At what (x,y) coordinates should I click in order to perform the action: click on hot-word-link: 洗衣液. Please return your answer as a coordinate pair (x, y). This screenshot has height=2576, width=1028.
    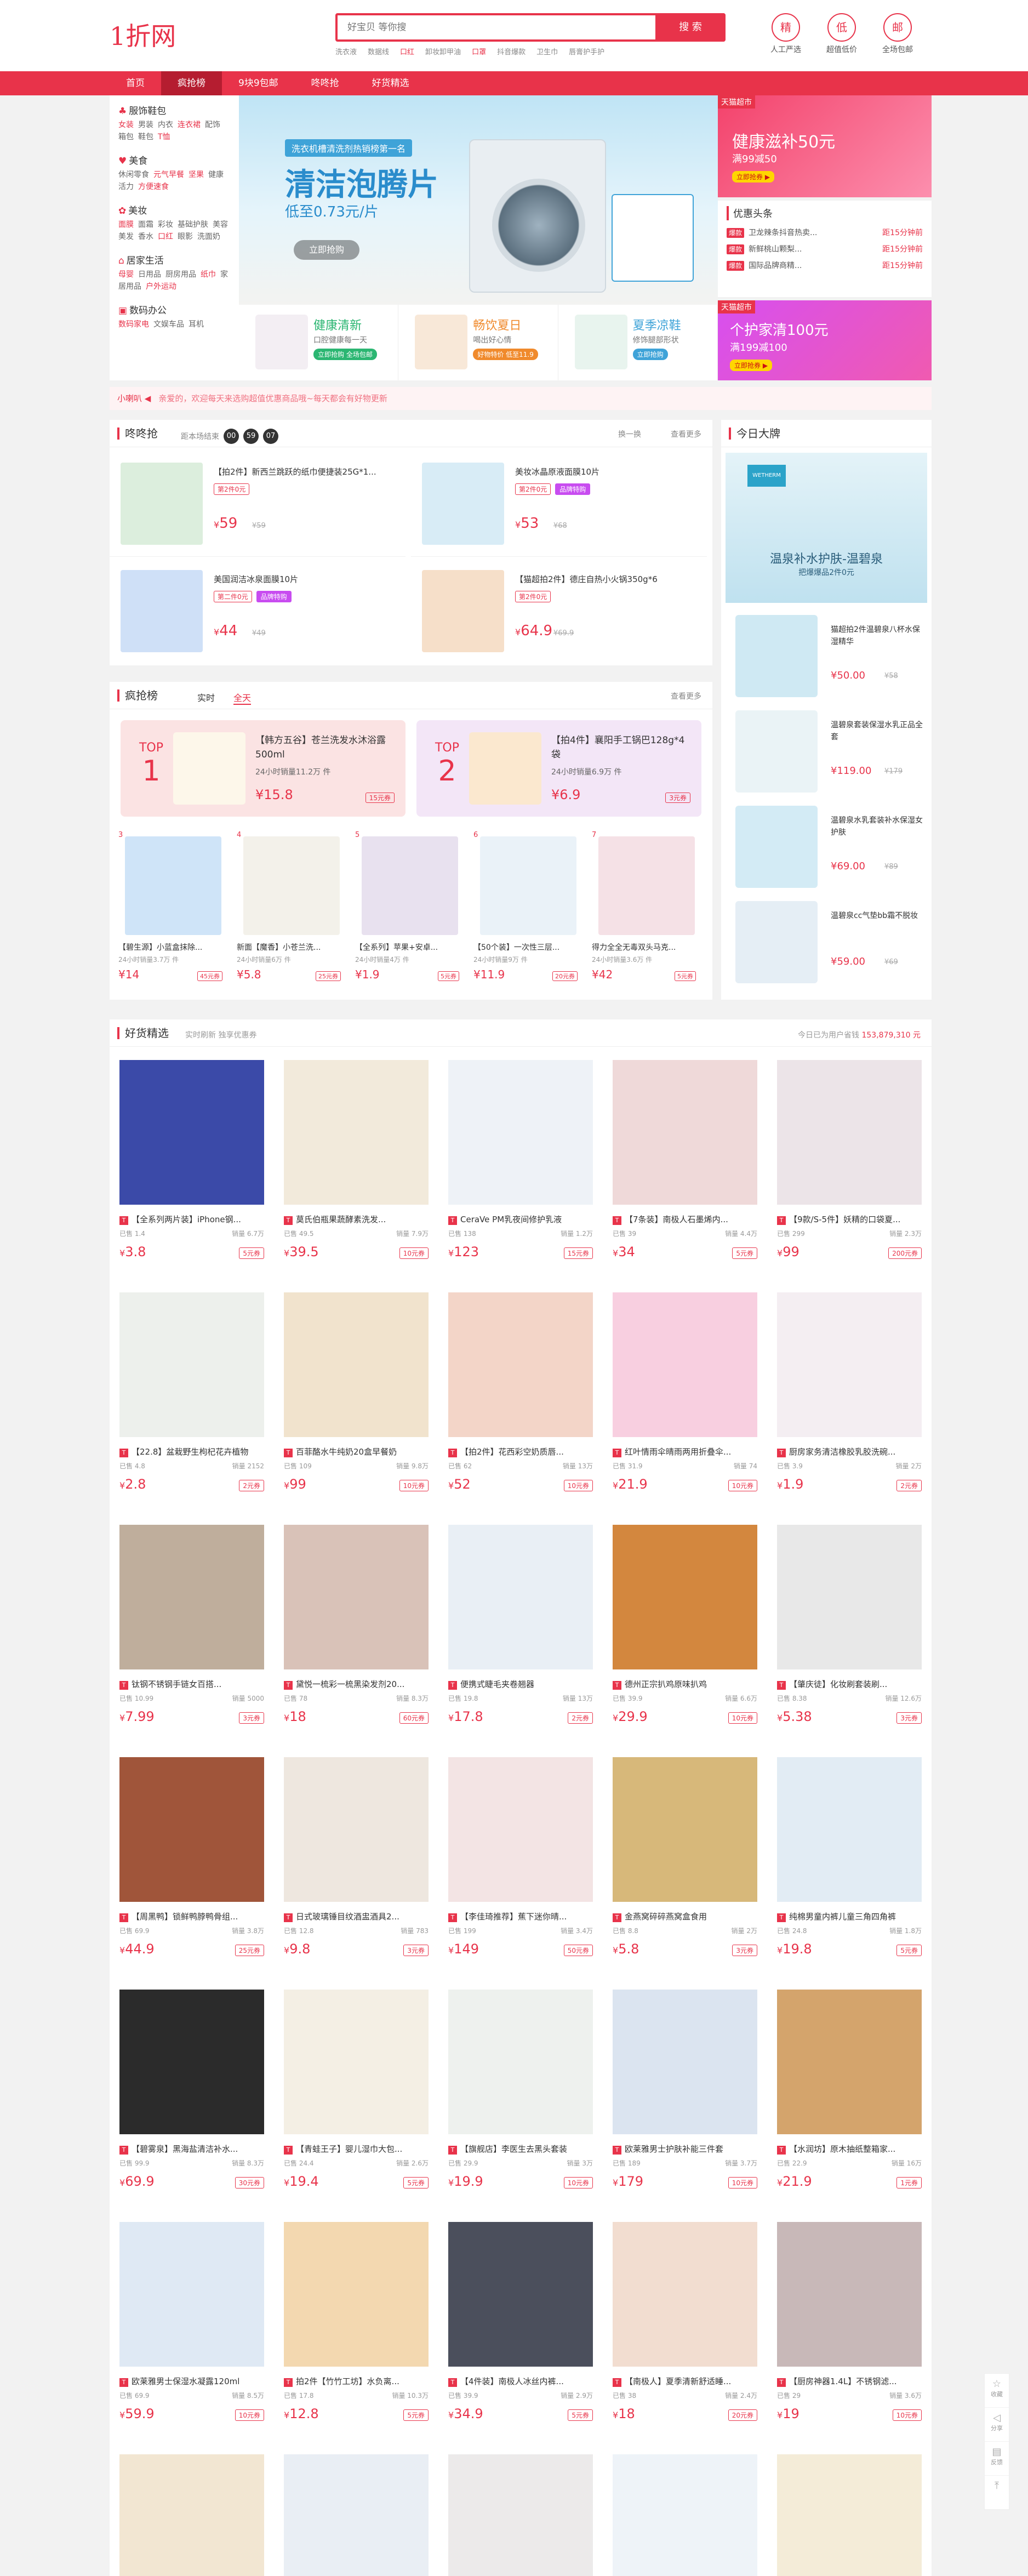
    Looking at the image, I should click on (346, 51).